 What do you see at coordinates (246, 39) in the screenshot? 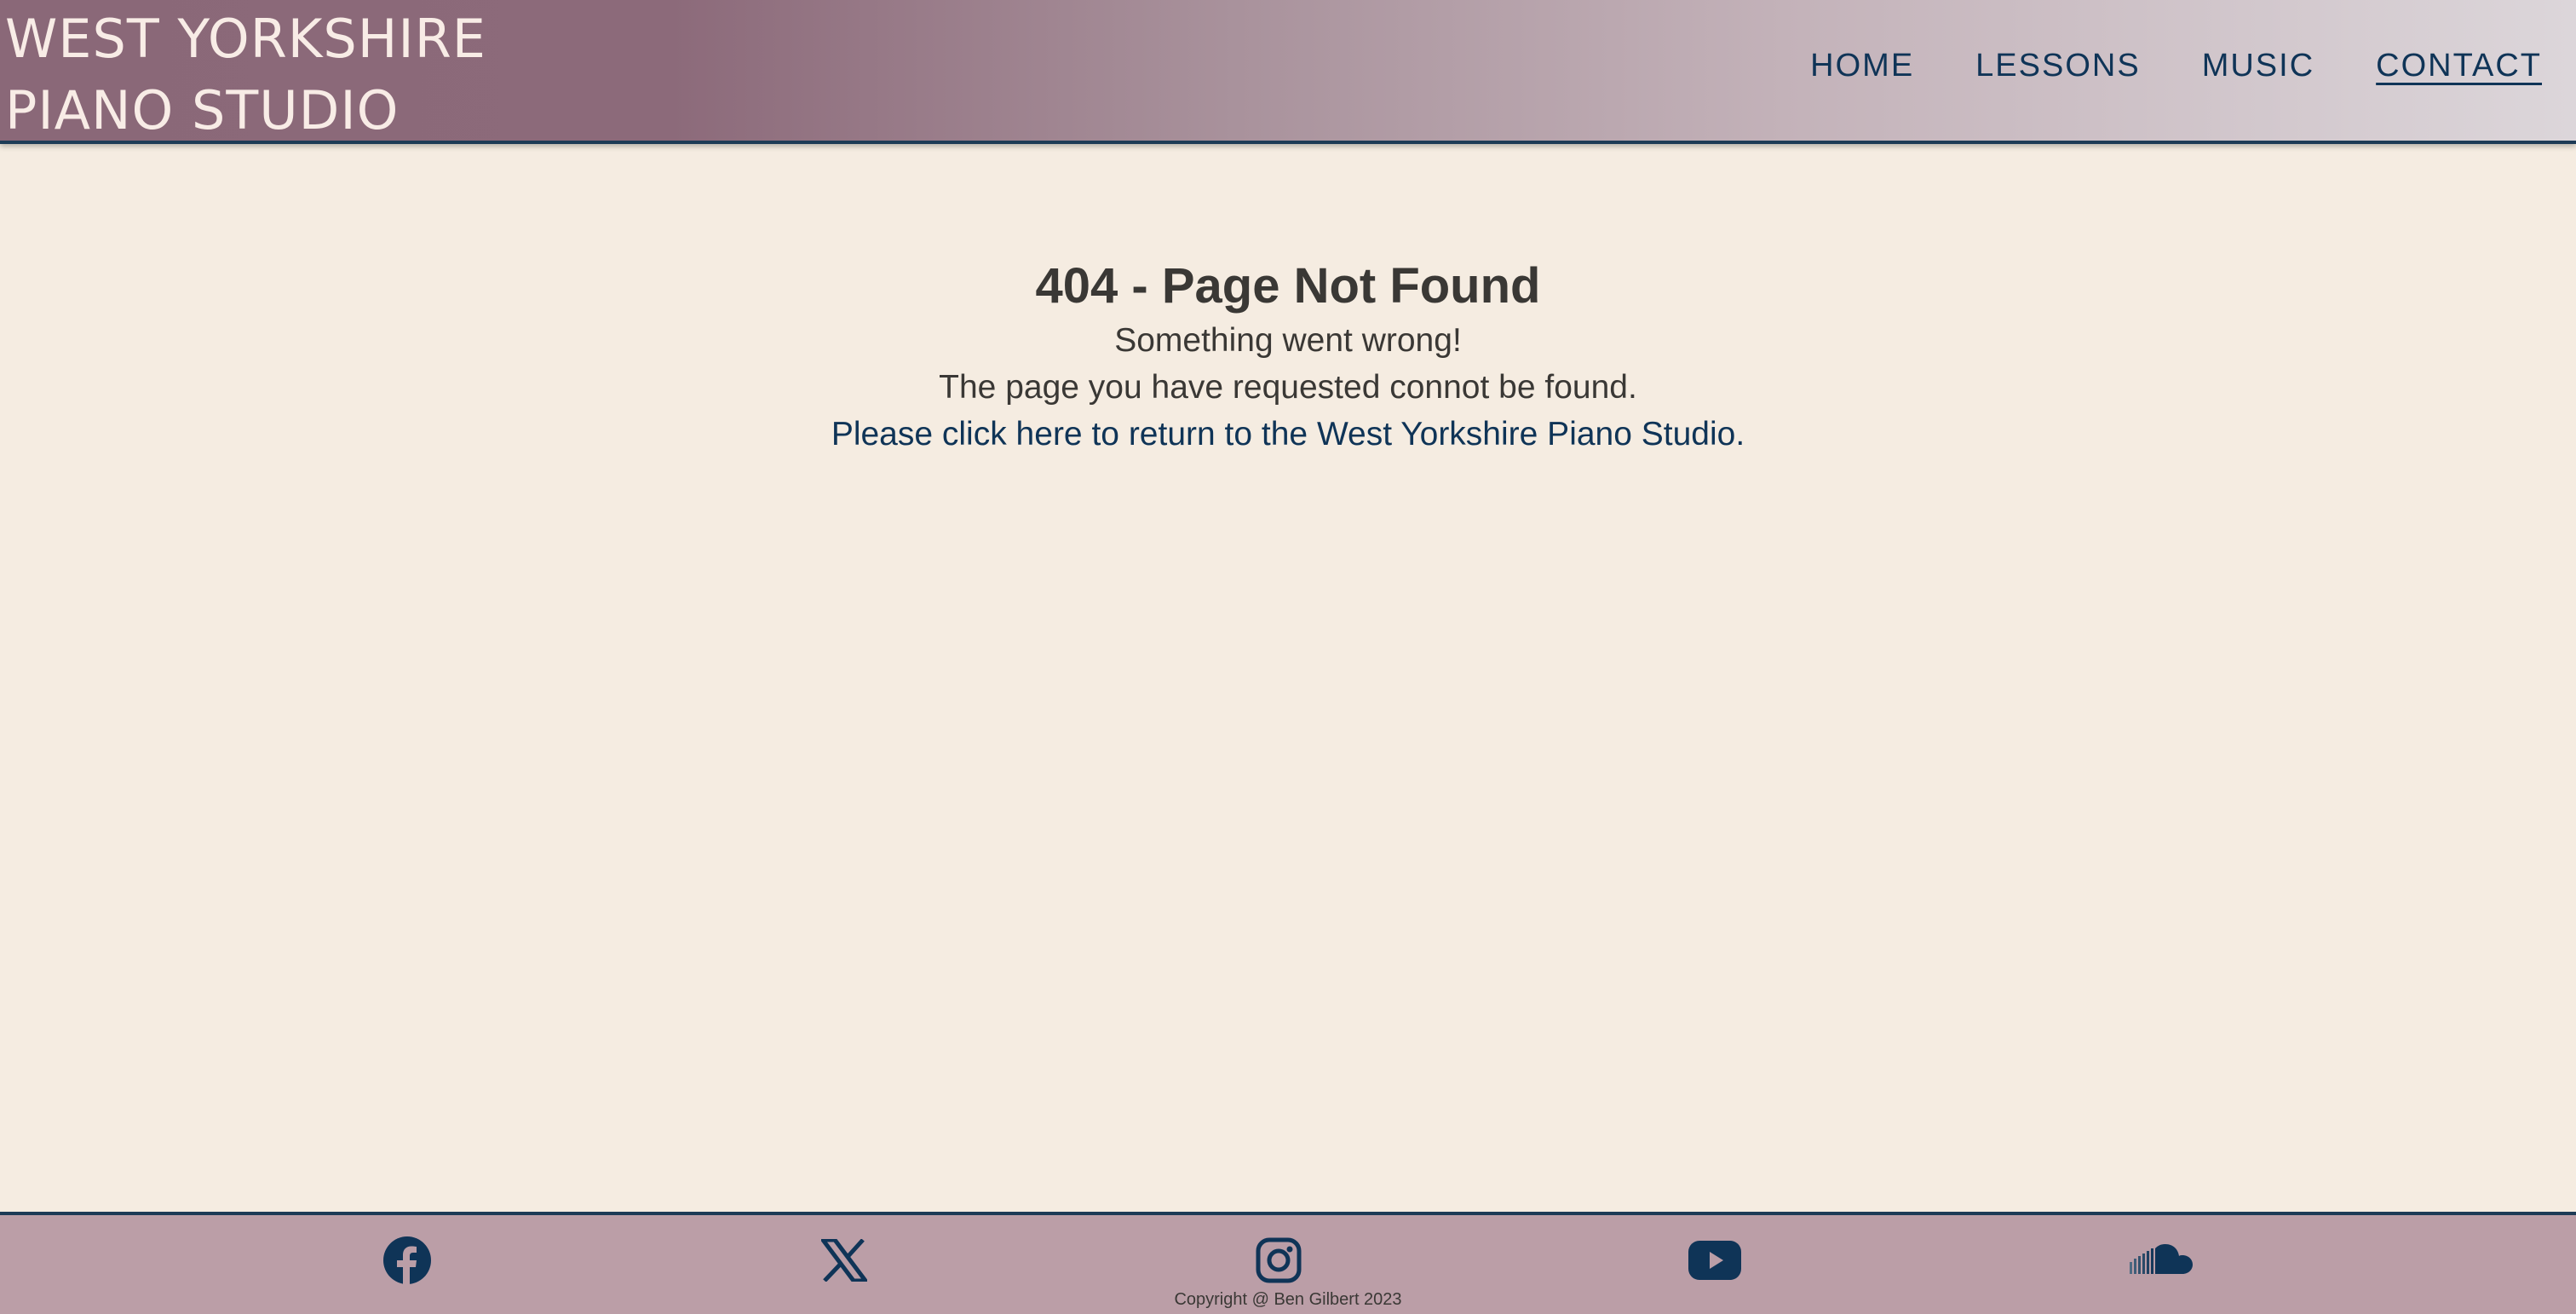
I see `brand-line-1: WEST YORKSHIRE` at bounding box center [246, 39].